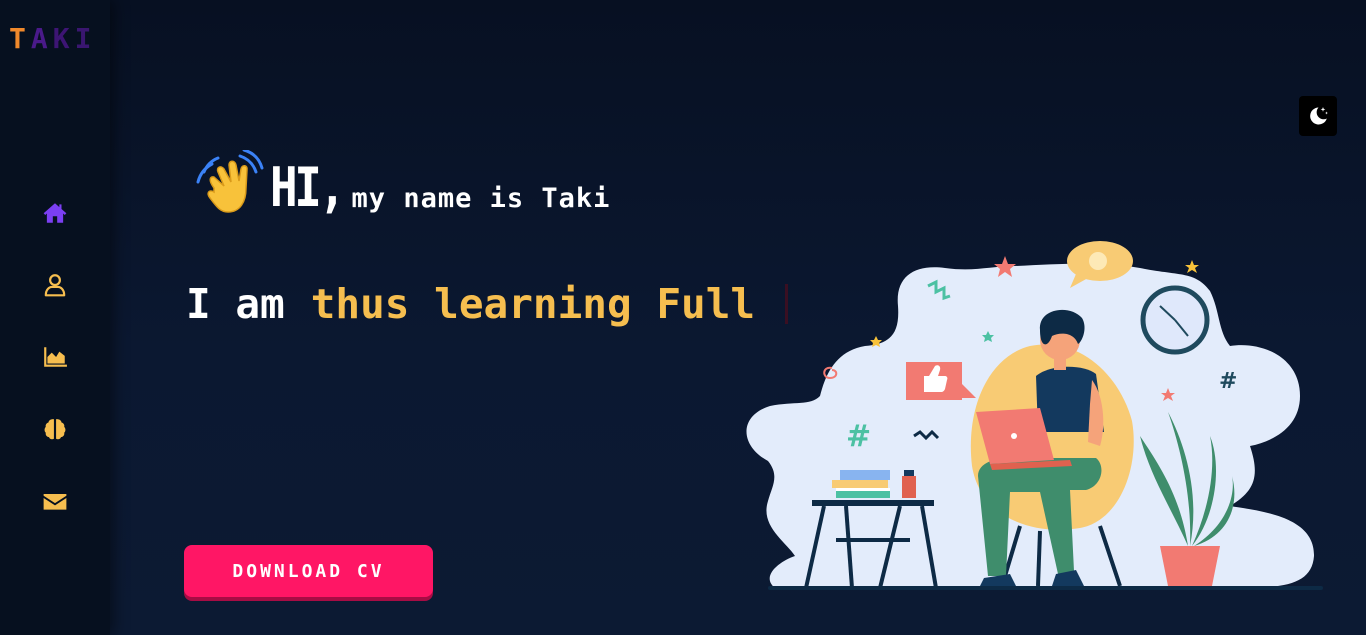 The height and width of the screenshot is (635, 1366). I want to click on typing-headline: I am thus learning Full, so click(487, 304).